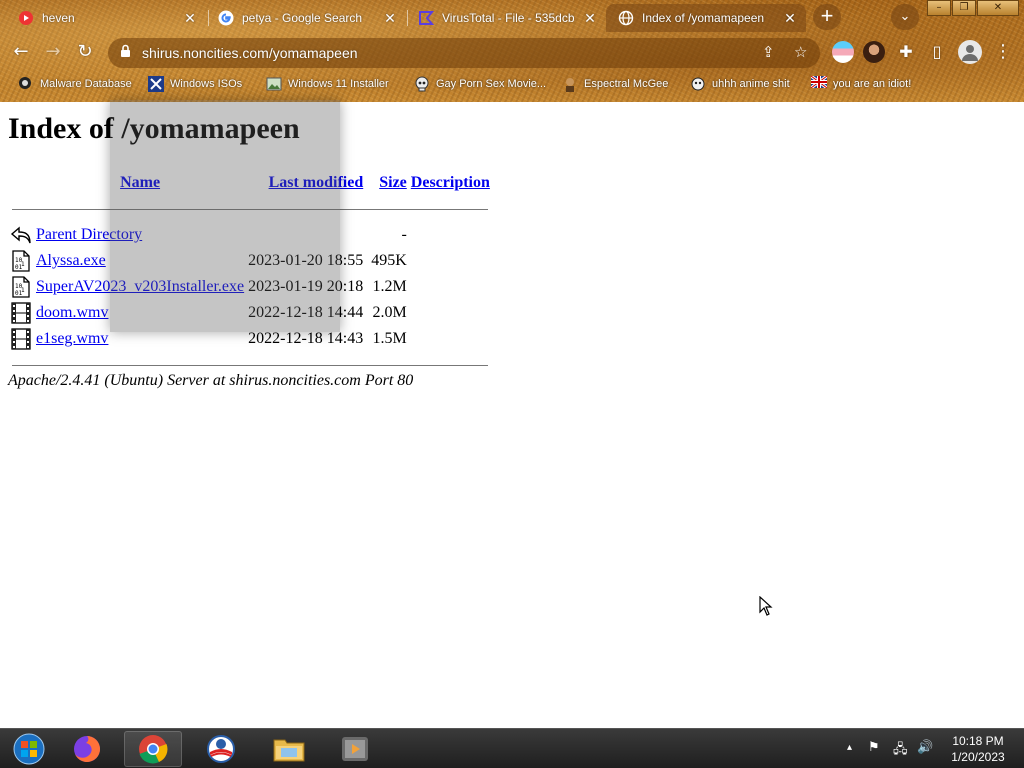 Image resolution: width=1024 pixels, height=768 pixels. I want to click on size-sort-link: Size, so click(393, 182).